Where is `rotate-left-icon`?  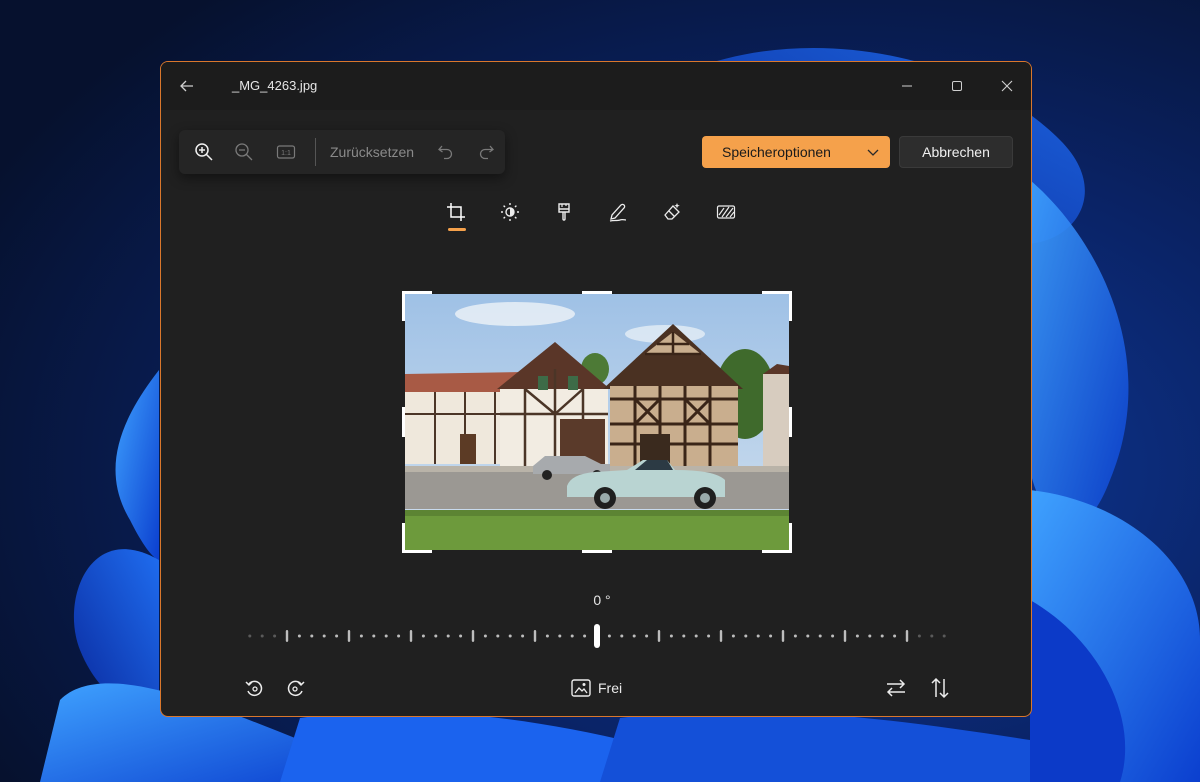 rotate-left-icon is located at coordinates (254, 688).